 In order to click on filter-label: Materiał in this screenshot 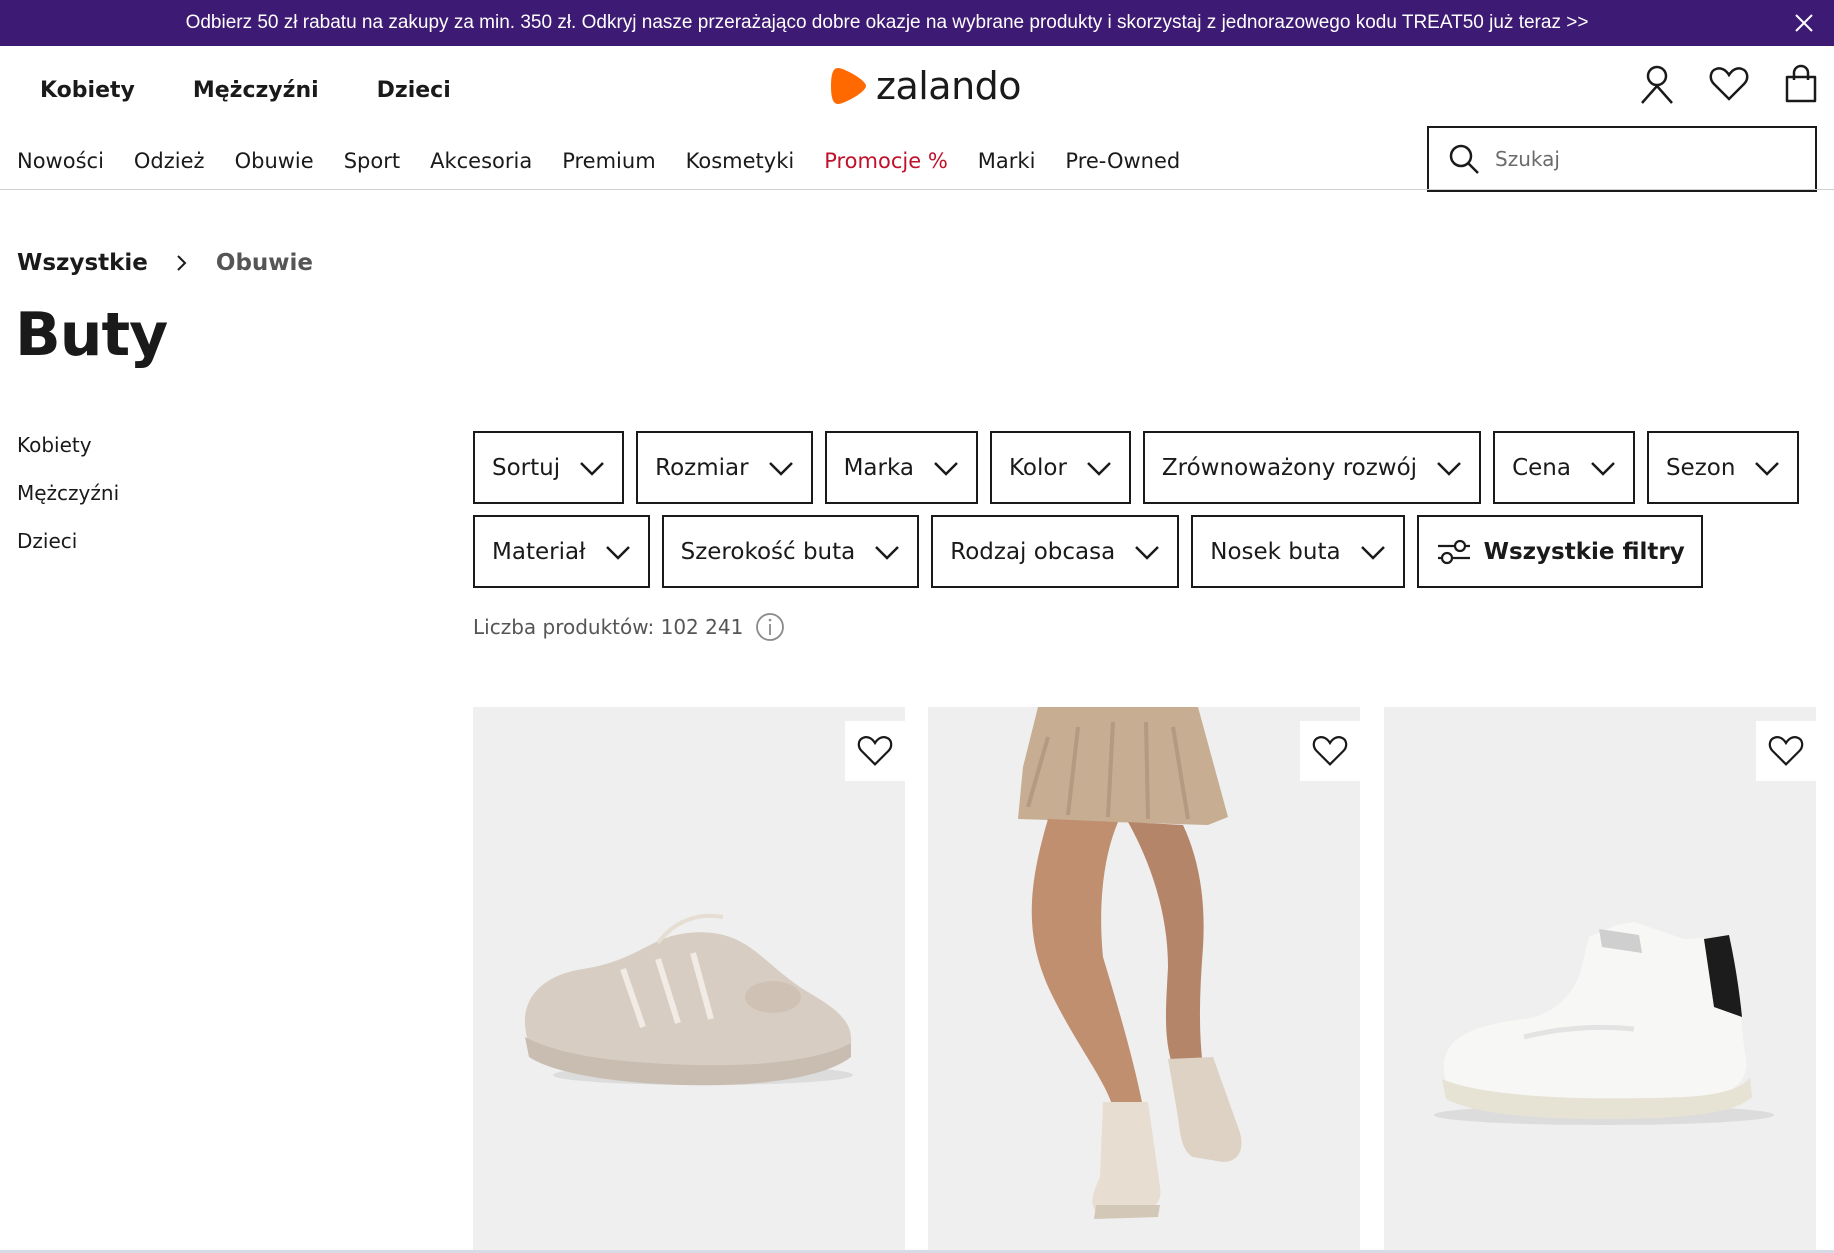, I will do `click(539, 551)`.